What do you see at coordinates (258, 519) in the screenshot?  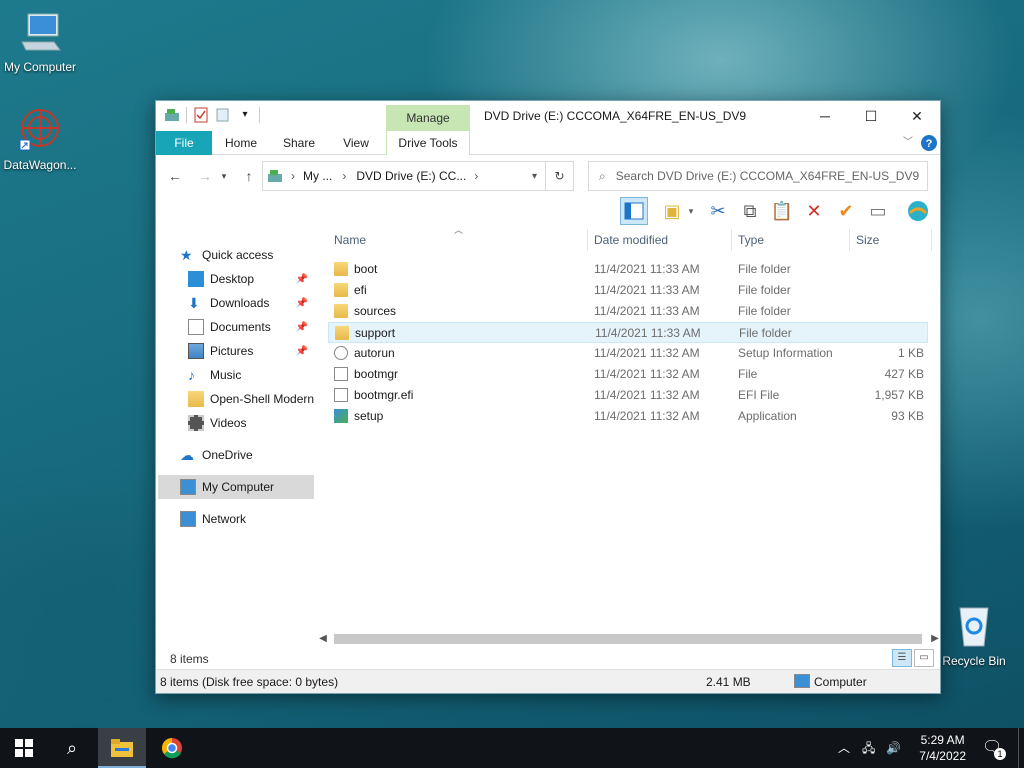 I see `nav-network: Network` at bounding box center [258, 519].